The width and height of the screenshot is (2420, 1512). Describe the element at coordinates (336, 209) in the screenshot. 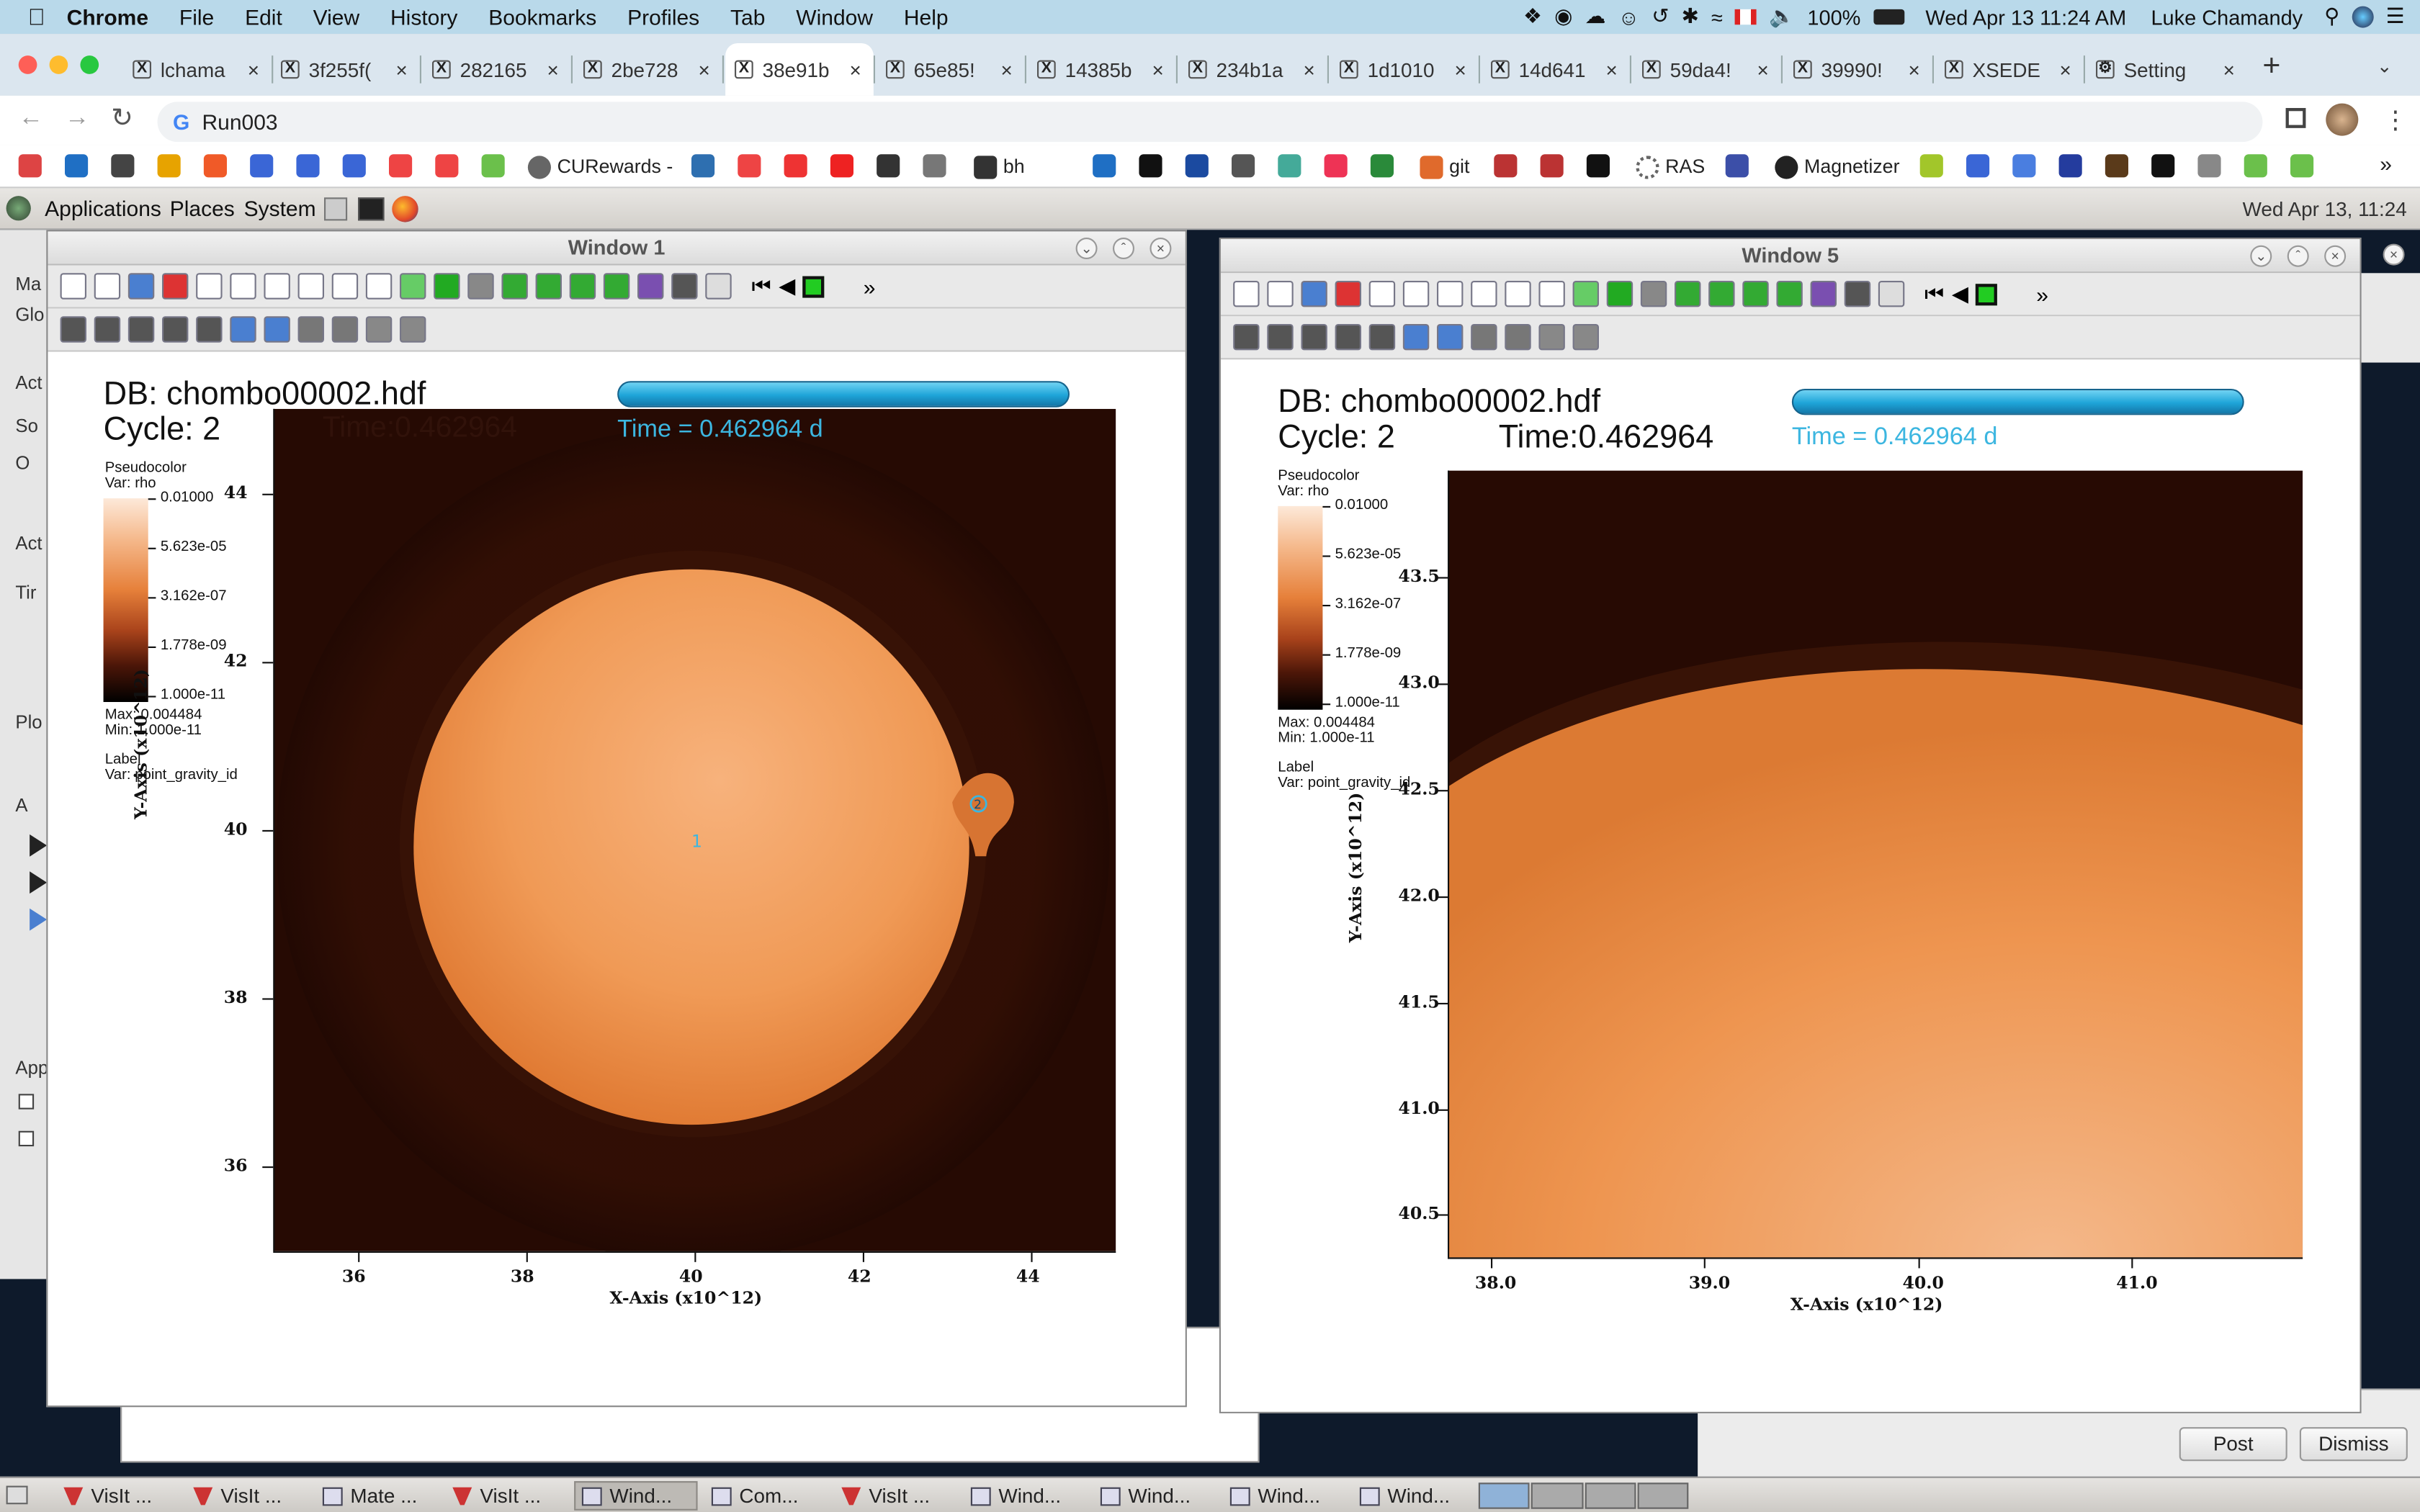

I see `text-editor-launcher-icon` at that location.